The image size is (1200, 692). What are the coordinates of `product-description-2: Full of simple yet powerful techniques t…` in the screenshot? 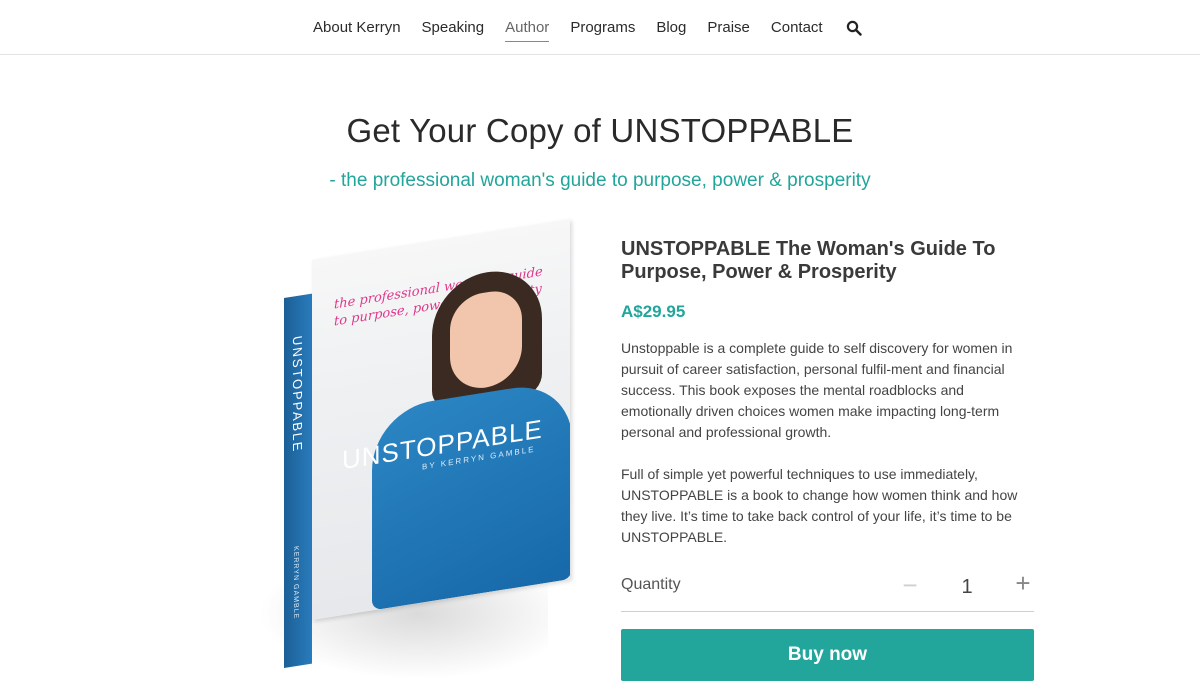 It's located at (819, 505).